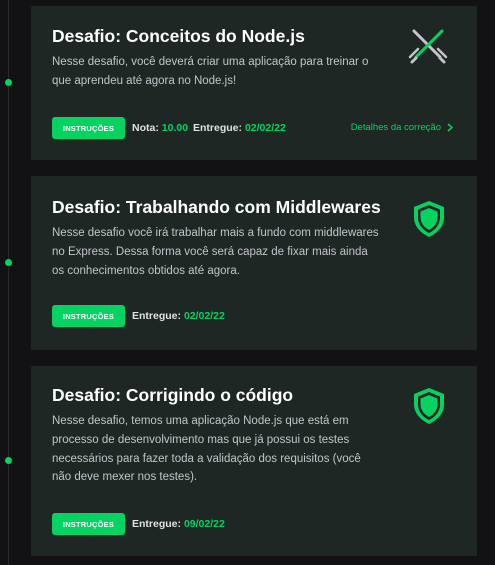 The image size is (495, 565). I want to click on correction-details-label: Detalhes da correção, so click(395, 127).